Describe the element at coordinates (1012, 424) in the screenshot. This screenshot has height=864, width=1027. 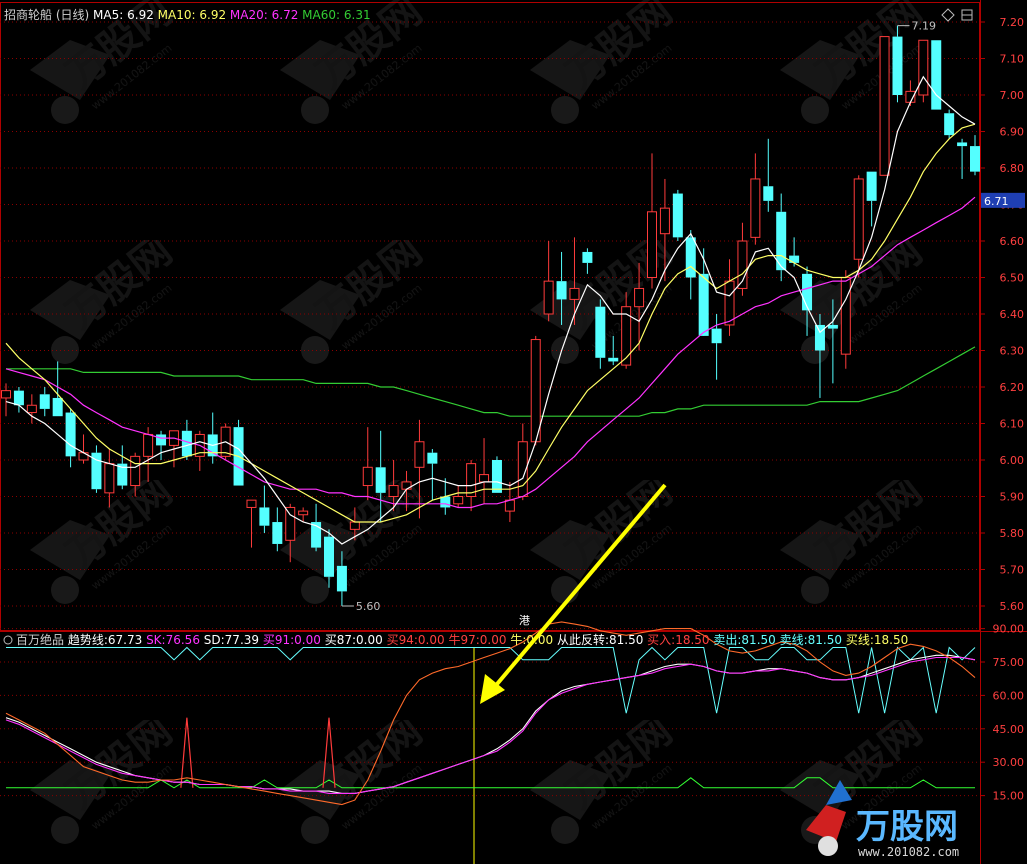
I see `price-tick-label: 6.10` at that location.